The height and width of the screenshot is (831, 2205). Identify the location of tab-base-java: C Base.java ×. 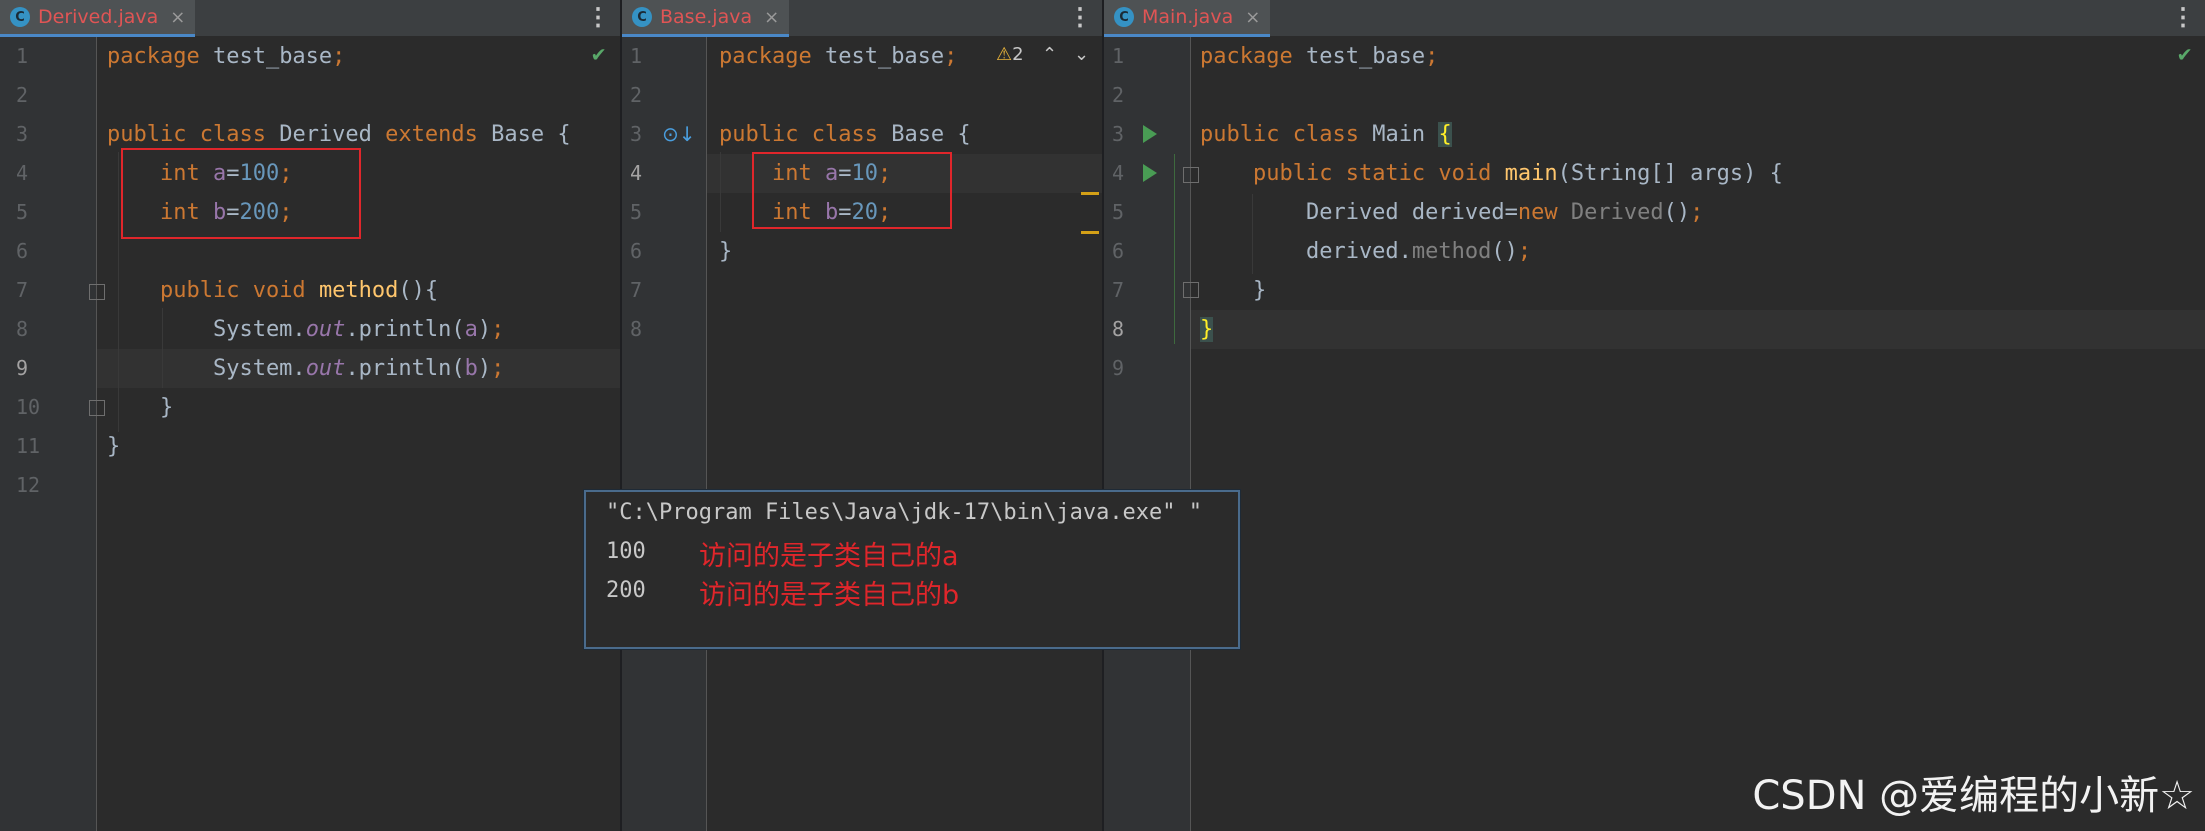
(706, 18).